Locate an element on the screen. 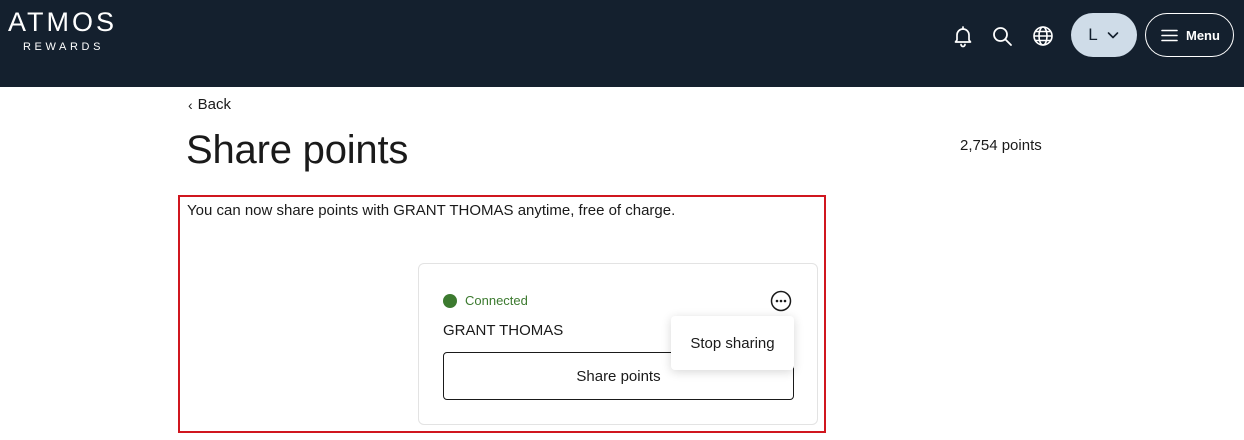 The image size is (1244, 440). logo-sub-text: REWARDS is located at coordinates (64, 47).